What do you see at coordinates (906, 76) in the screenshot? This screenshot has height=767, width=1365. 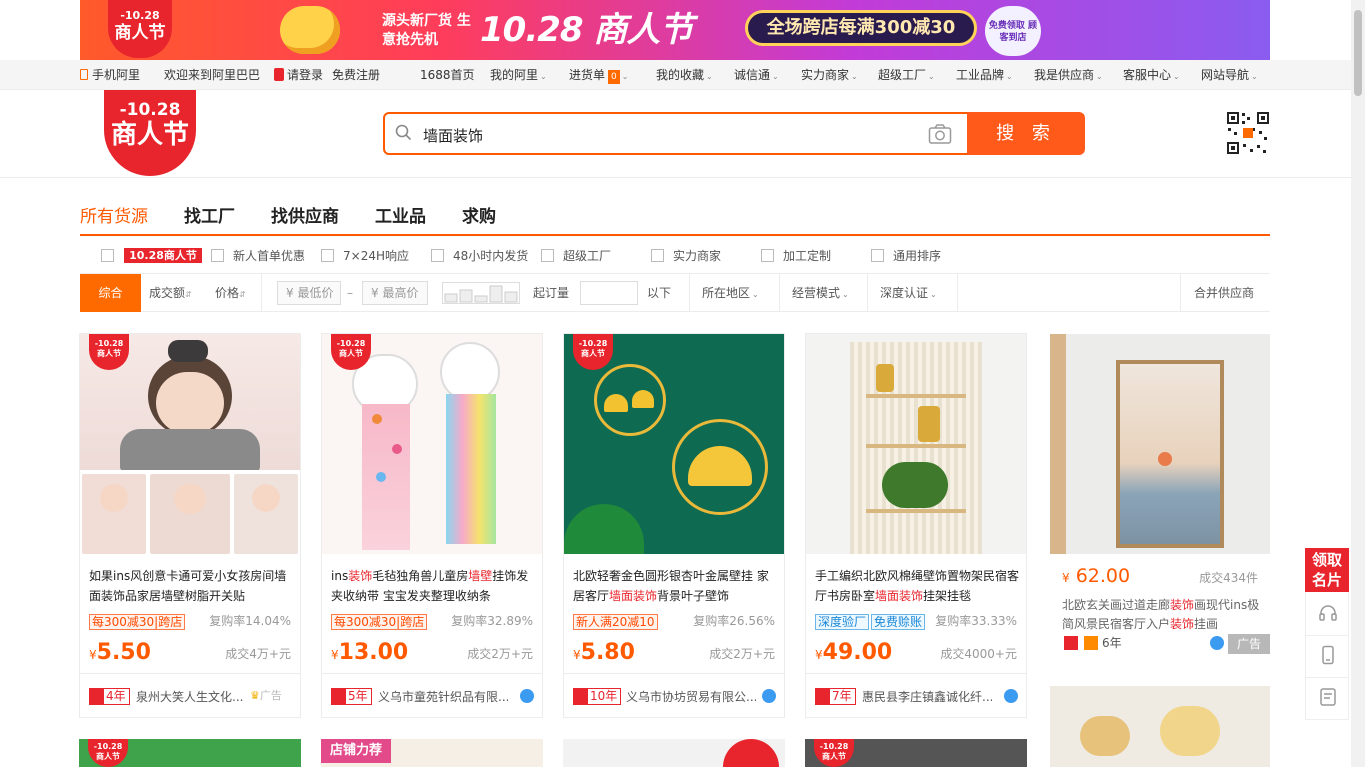 I see `nav-super-factory: 超级工厂 ⌄` at bounding box center [906, 76].